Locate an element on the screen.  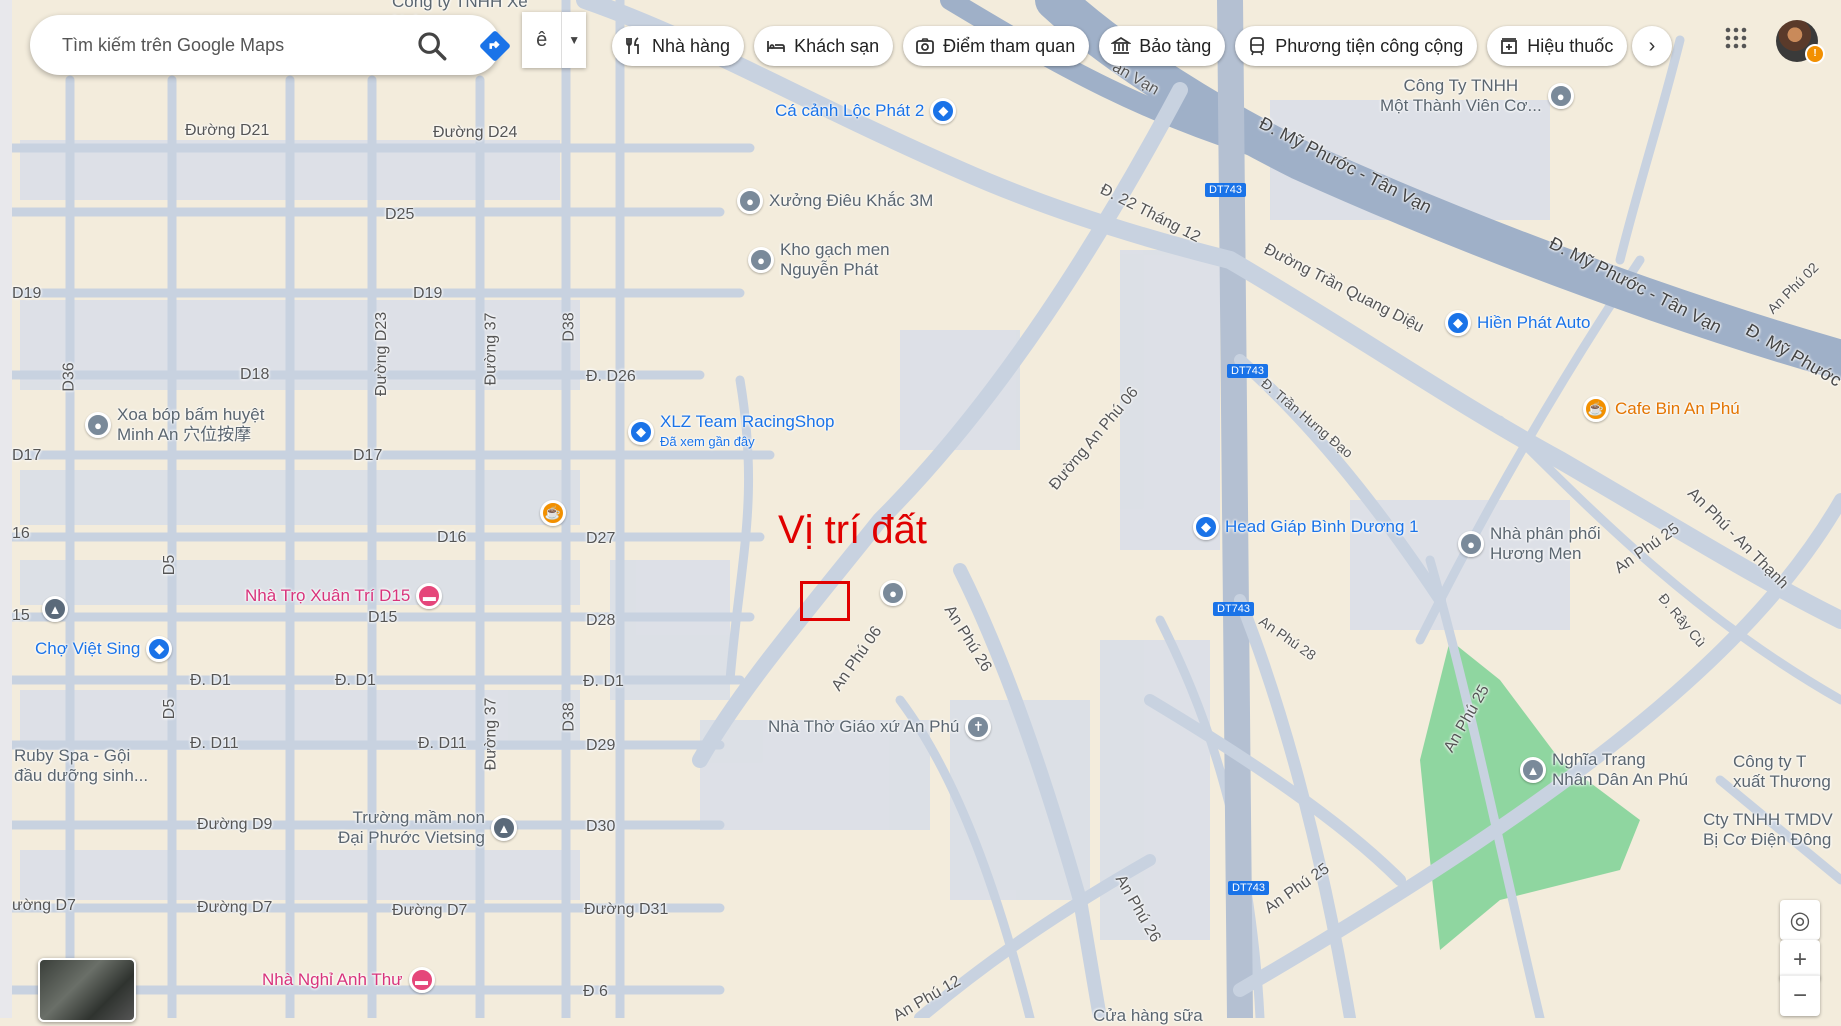
place-label: Cty TNHH TMDV Bị Cơ Điện Đông is located at coordinates (1768, 829).